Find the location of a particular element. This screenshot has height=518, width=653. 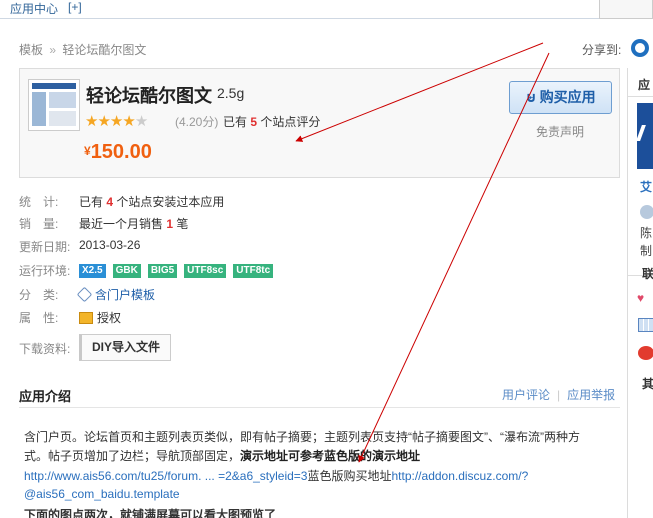

grid-app-icon is located at coordinates (645, 325).